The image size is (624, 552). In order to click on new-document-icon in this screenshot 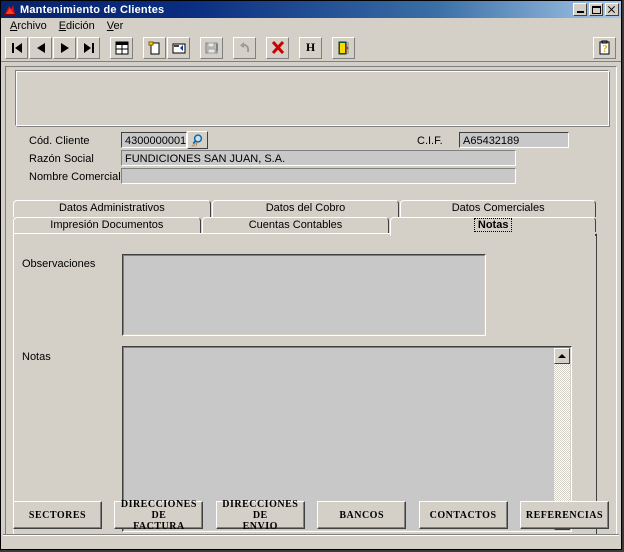, I will do `click(155, 48)`.